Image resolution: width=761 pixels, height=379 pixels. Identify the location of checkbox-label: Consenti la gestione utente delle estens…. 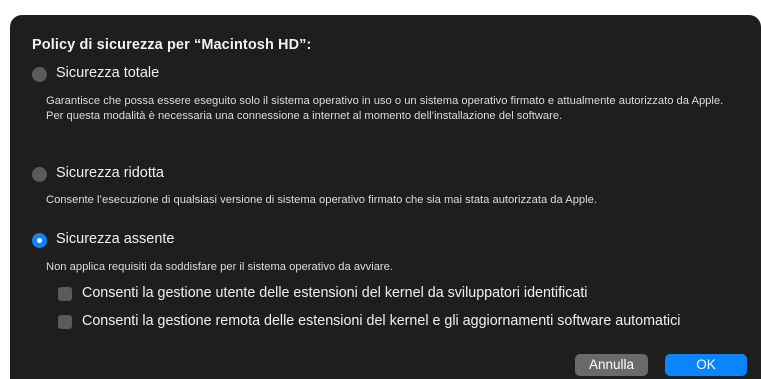
(334, 293).